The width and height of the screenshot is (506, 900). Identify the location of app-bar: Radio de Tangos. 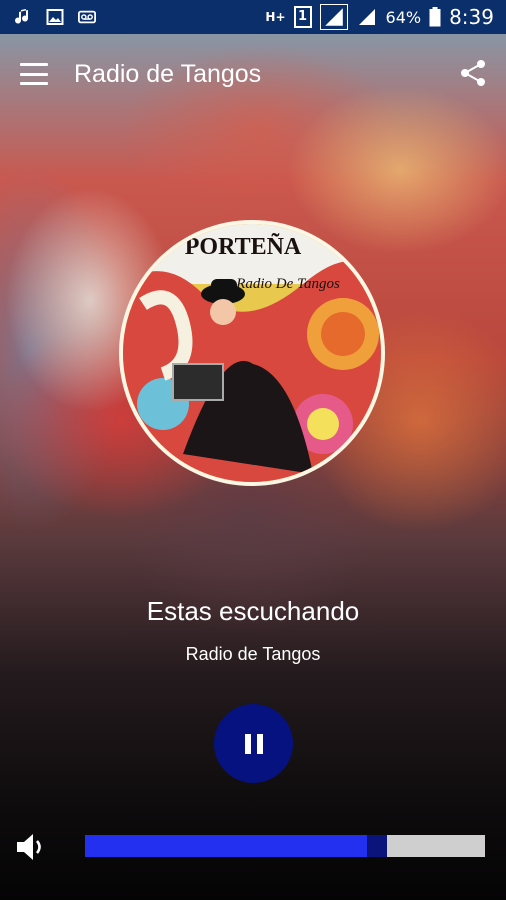
(253, 74).